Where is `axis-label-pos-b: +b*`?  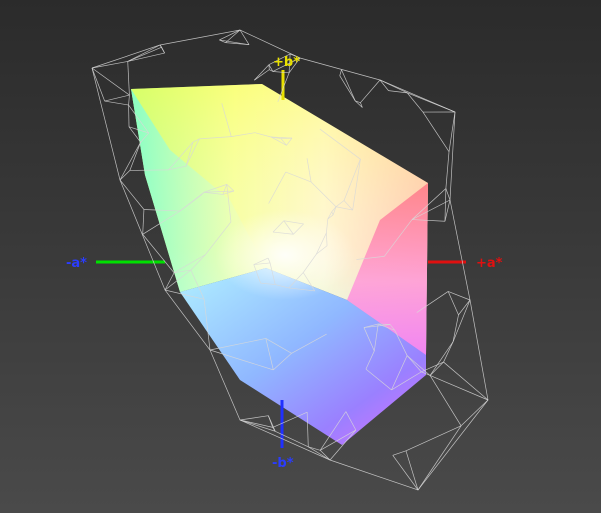
axis-label-pos-b: +b* is located at coordinates (286, 62).